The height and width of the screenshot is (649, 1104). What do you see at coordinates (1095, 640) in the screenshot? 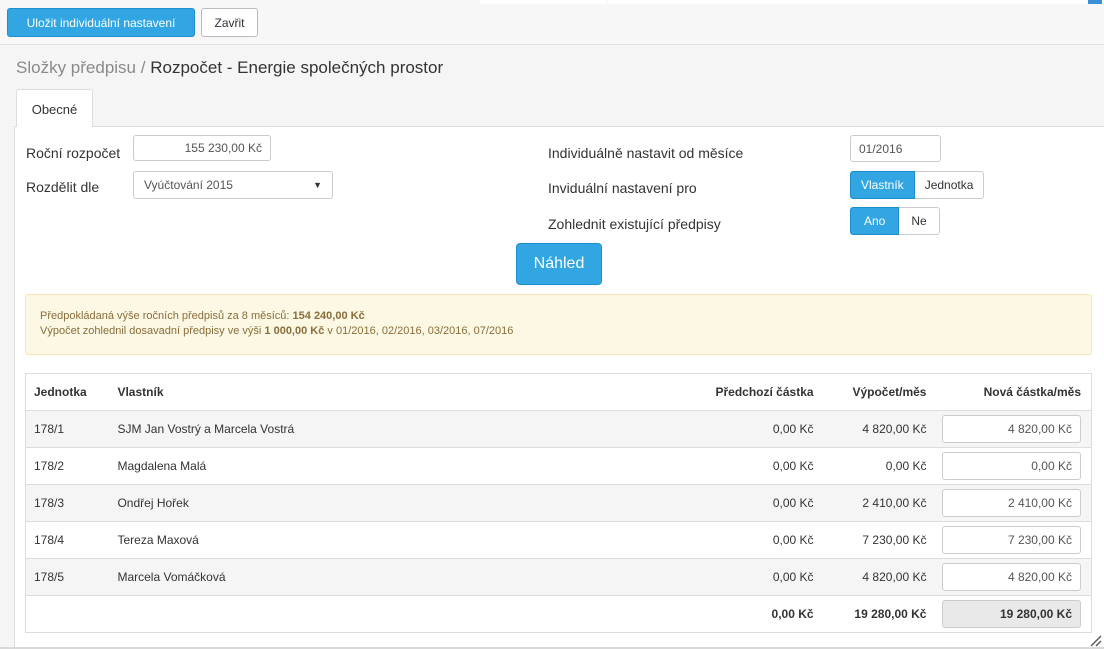
I see `resize-handle-icon` at bounding box center [1095, 640].